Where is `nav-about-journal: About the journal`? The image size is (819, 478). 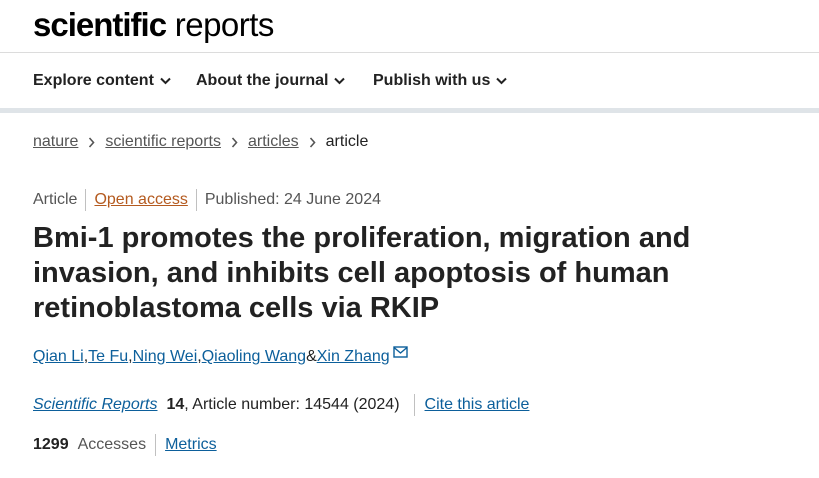
nav-about-journal: About the journal is located at coordinates (271, 81).